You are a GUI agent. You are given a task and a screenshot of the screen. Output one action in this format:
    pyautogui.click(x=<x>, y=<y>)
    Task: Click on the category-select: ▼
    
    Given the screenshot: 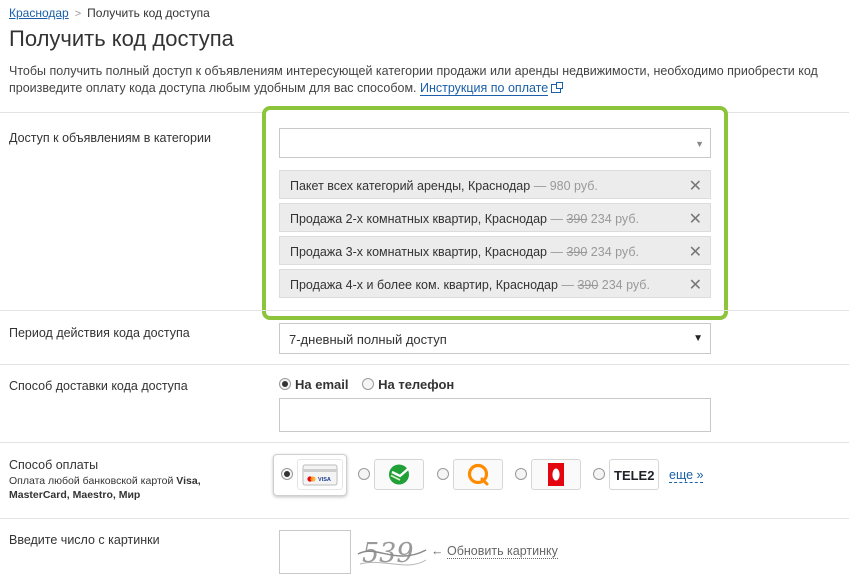 What is the action you would take?
    pyautogui.click(x=495, y=143)
    